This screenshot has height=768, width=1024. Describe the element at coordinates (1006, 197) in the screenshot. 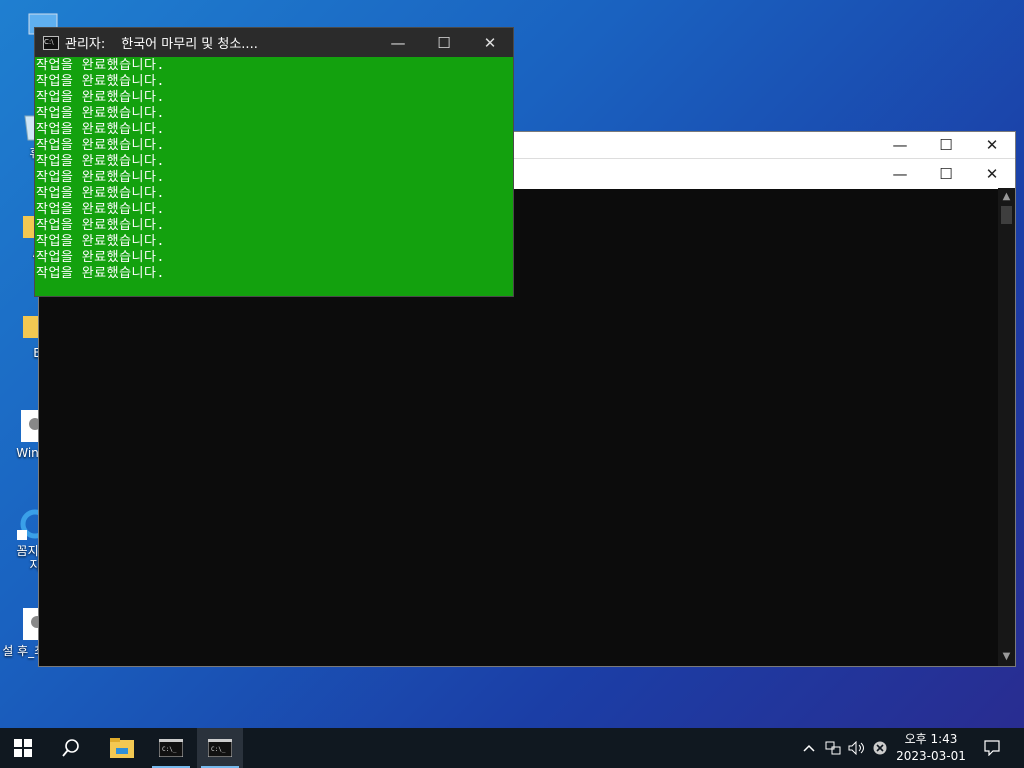

I see `scroll-up-icon: ▲` at that location.